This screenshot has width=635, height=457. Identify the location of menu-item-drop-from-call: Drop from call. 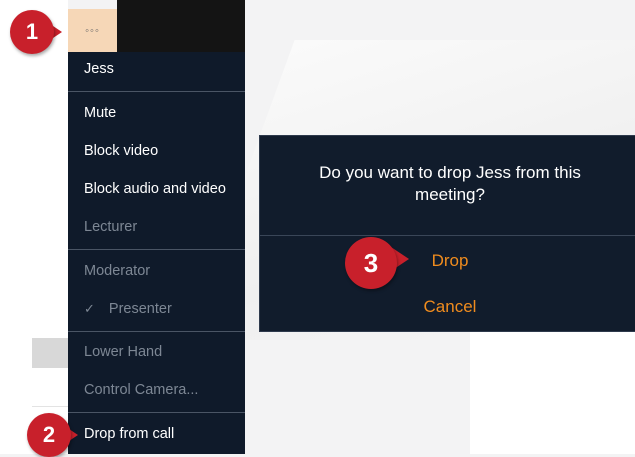
(156, 434).